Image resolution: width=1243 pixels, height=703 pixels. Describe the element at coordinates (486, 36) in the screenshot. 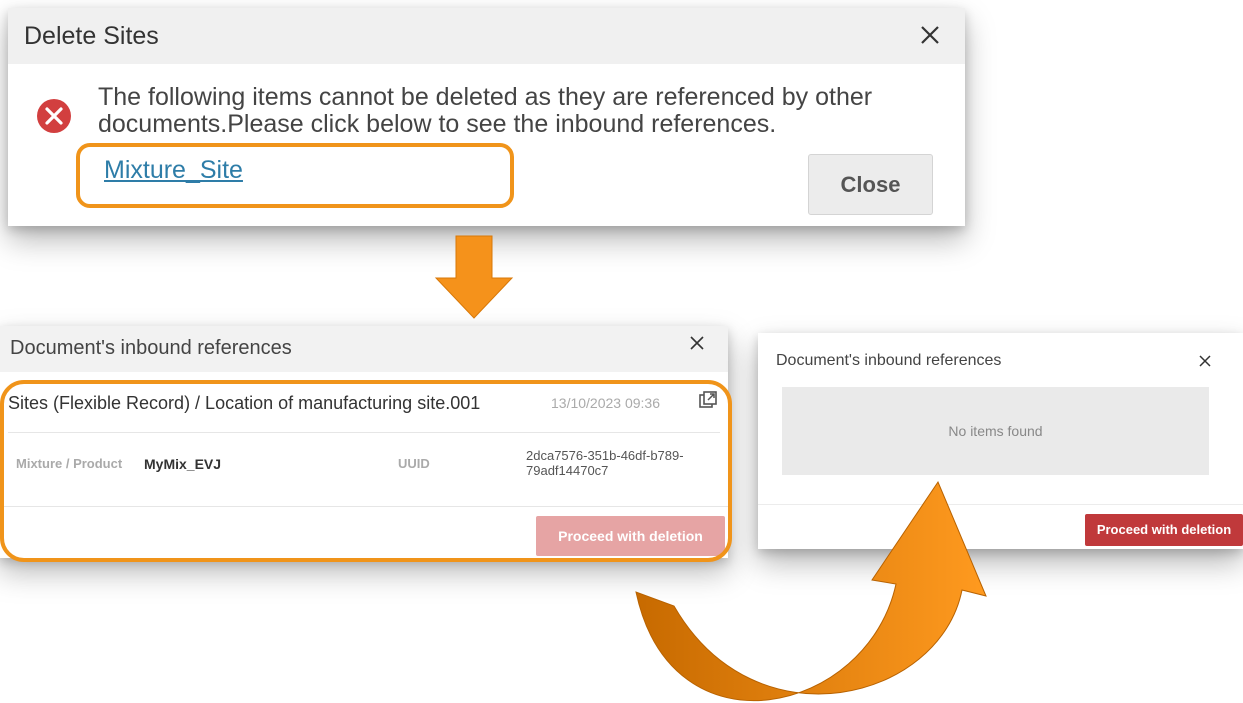

I see `dialog-header: Delete Sites` at that location.